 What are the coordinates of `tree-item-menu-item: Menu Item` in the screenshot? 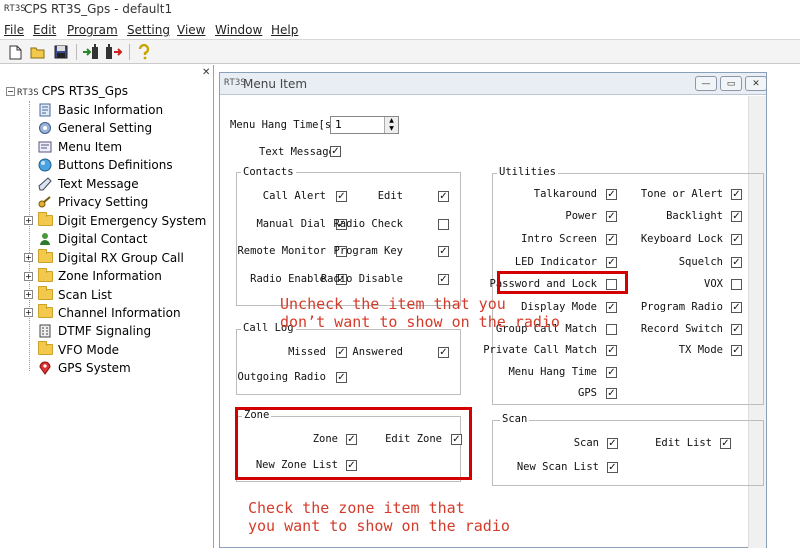 It's located at (73, 147).